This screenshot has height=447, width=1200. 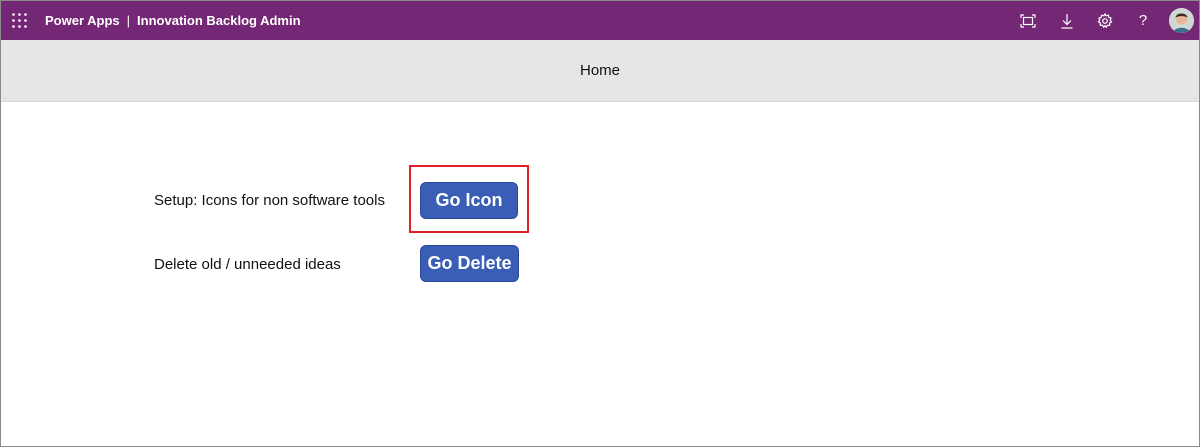 I want to click on help-icon: ?, so click(x=1143, y=21).